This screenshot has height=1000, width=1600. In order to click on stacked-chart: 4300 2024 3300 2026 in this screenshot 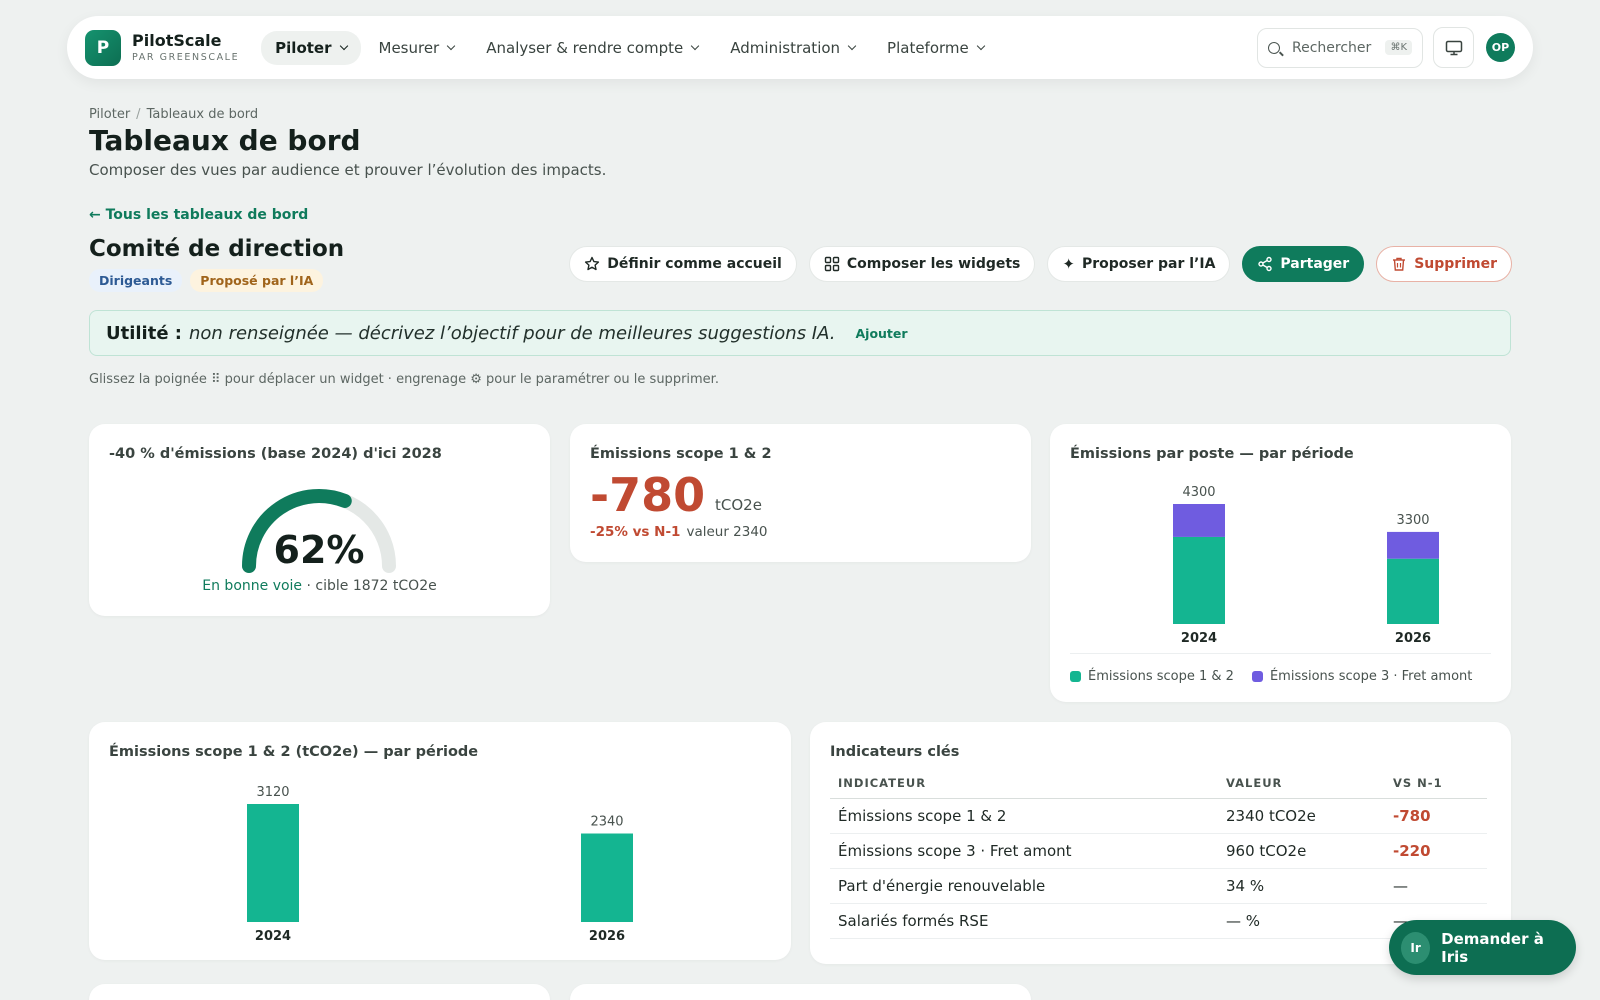, I will do `click(1306, 565)`.